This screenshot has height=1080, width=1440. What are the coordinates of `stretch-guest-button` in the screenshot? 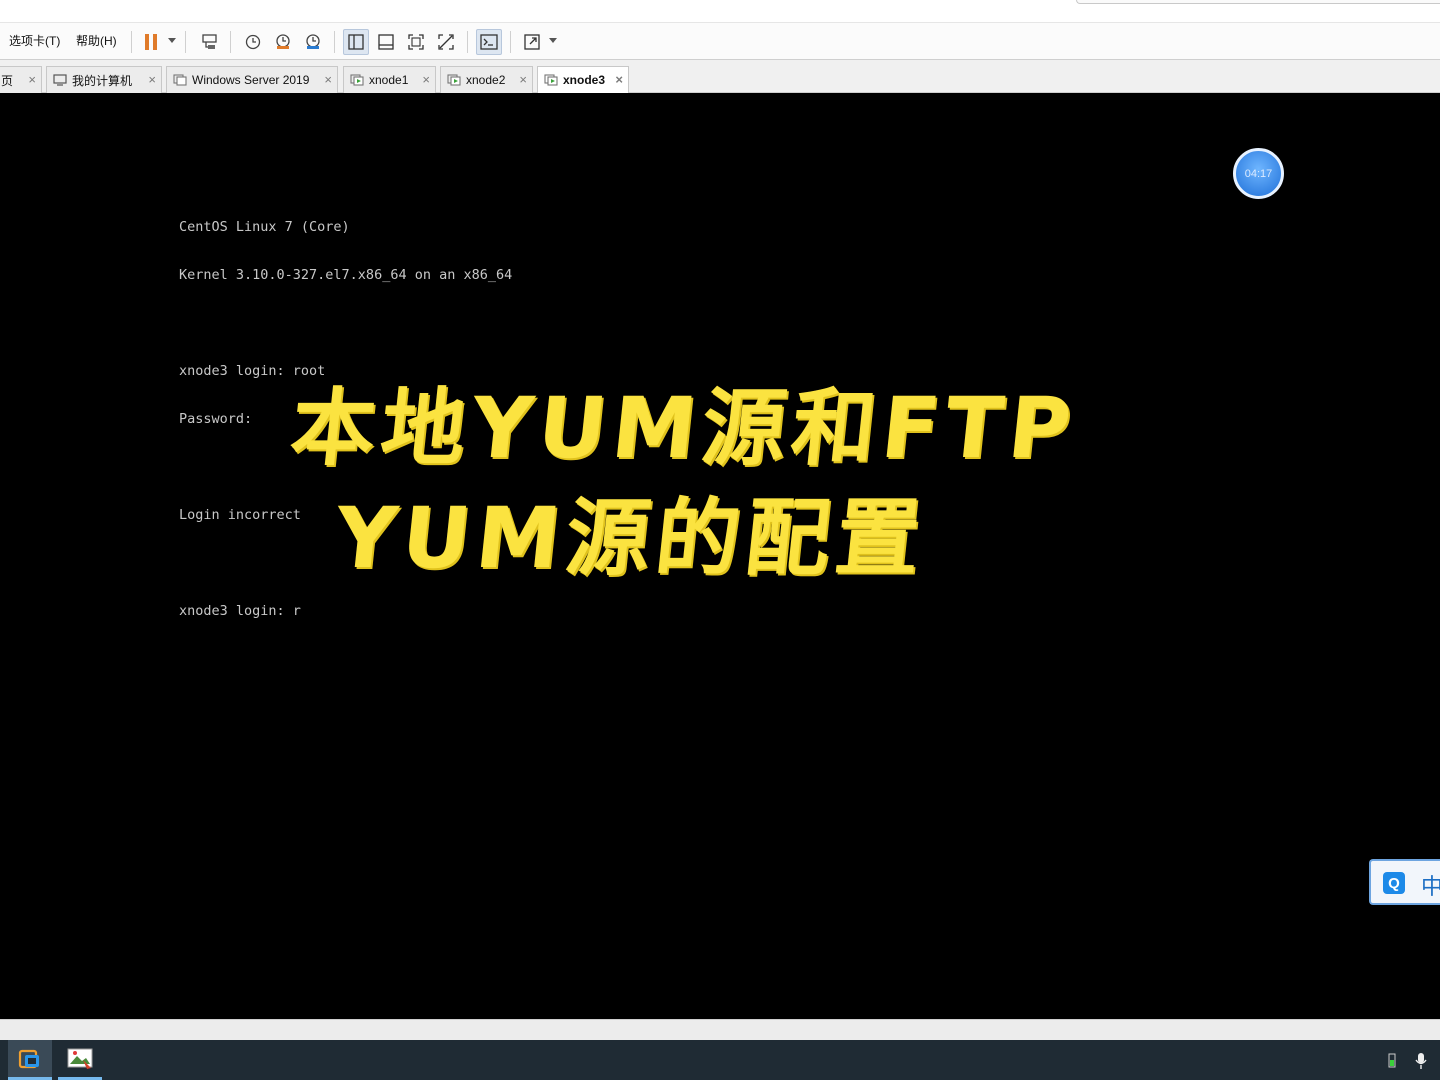 It's located at (532, 42).